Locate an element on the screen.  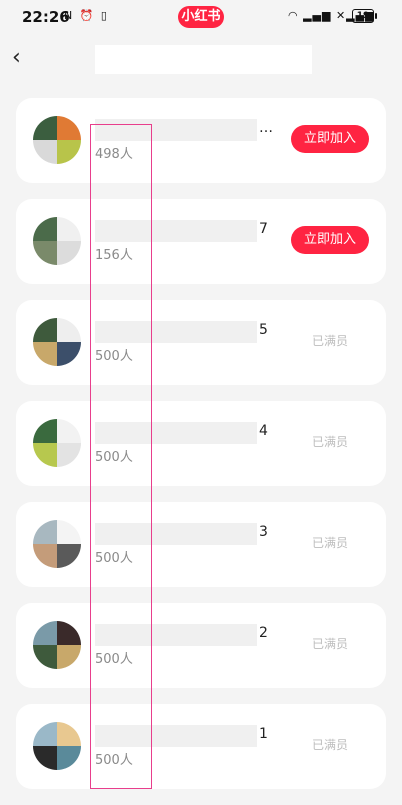
group-name-suffix: 5 is located at coordinates (263, 330).